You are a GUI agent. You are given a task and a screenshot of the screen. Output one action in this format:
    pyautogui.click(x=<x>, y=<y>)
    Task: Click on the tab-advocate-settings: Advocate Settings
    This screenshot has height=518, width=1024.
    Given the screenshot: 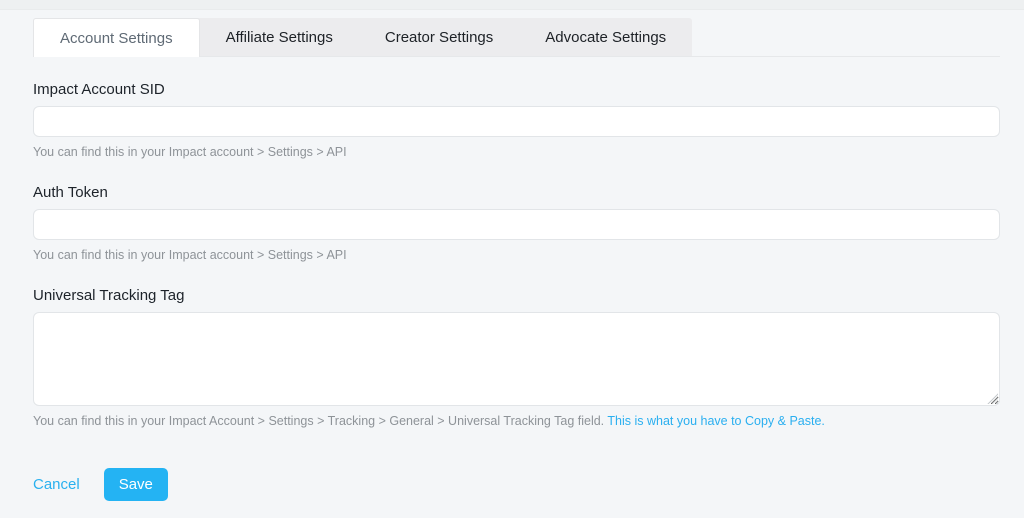 What is the action you would take?
    pyautogui.click(x=605, y=37)
    